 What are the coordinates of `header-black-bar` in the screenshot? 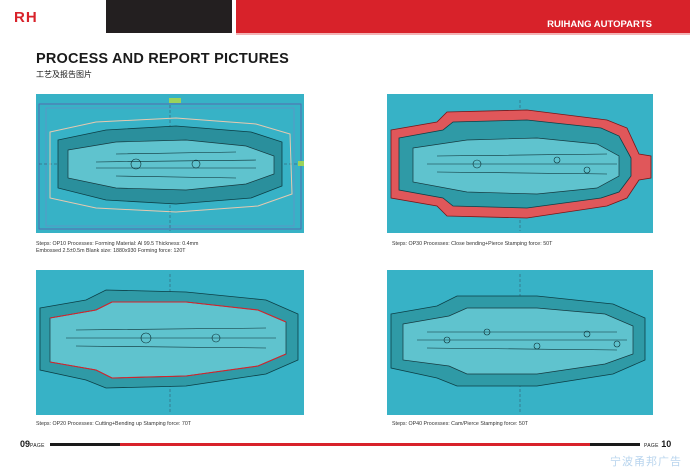 It's located at (169, 16).